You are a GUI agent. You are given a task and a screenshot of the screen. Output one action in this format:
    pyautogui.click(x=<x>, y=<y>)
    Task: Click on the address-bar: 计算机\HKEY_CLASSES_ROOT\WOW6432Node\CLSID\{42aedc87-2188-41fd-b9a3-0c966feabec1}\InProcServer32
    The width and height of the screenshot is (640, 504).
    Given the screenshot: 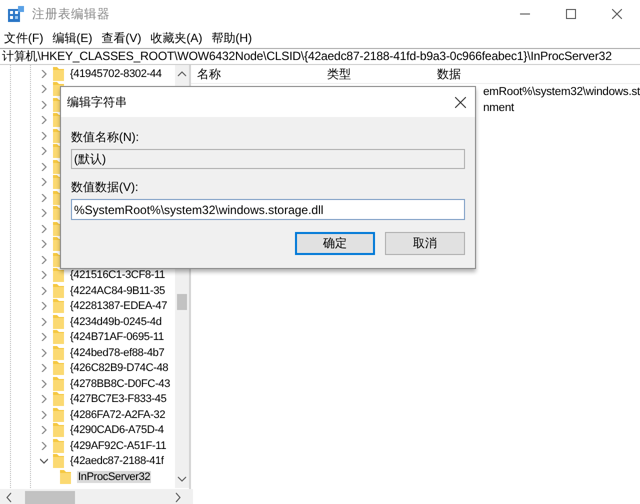 What is the action you would take?
    pyautogui.click(x=320, y=56)
    